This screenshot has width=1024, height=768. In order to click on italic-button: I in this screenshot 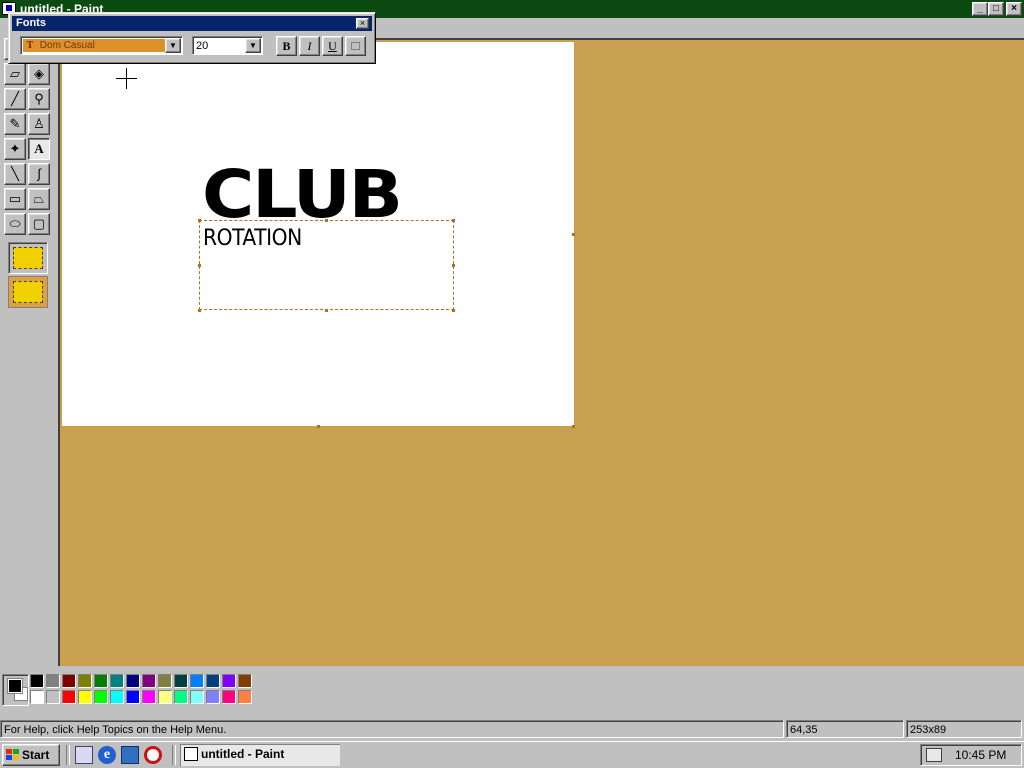, I will do `click(309, 46)`.